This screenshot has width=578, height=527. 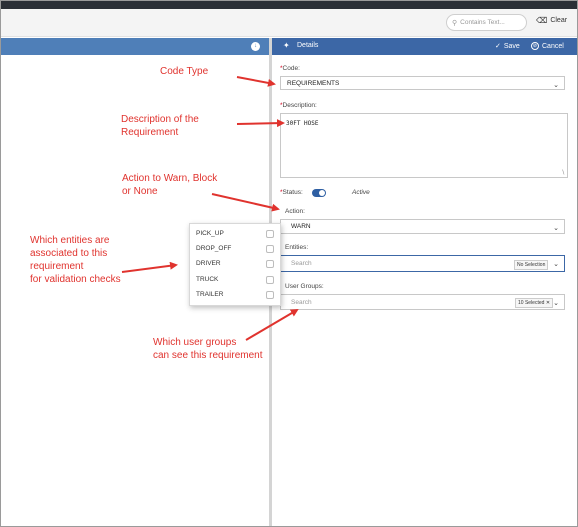 What do you see at coordinates (149, 267) in the screenshot?
I see `arrow-entities` at bounding box center [149, 267].